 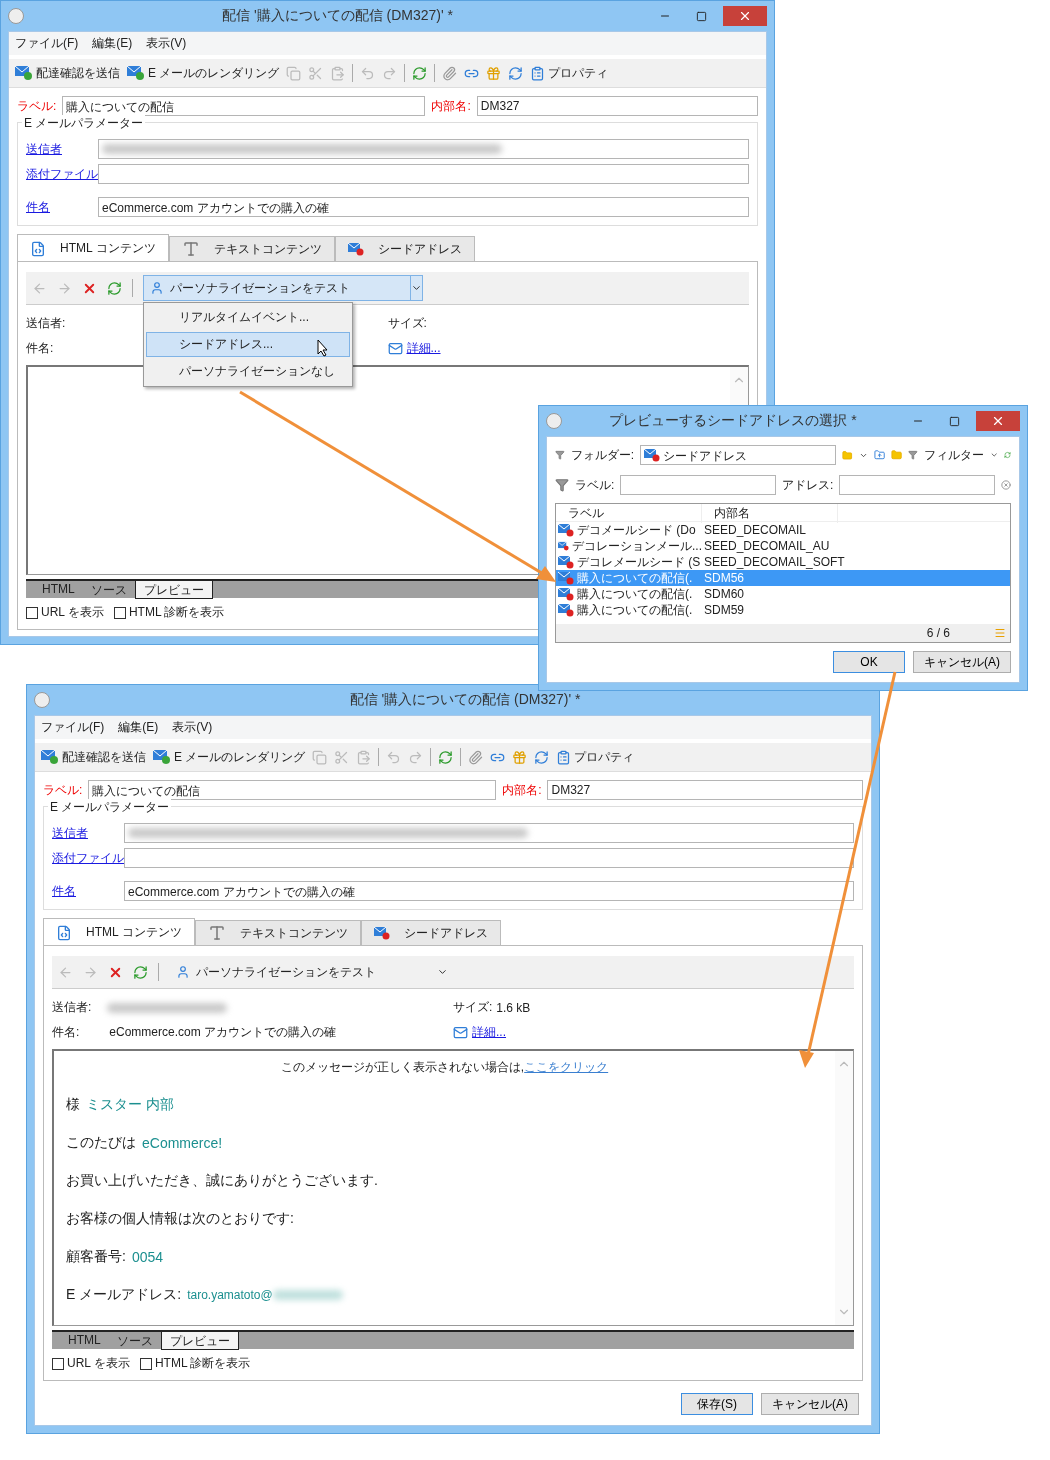 What do you see at coordinates (717, 1404) in the screenshot?
I see `dialog-button: 保存(S)` at bounding box center [717, 1404].